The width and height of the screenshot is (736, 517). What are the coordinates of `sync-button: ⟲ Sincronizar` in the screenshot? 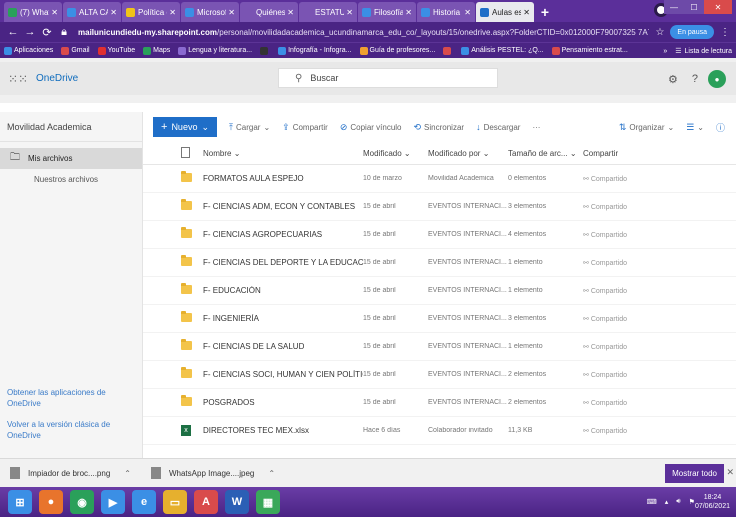 It's located at (439, 127).